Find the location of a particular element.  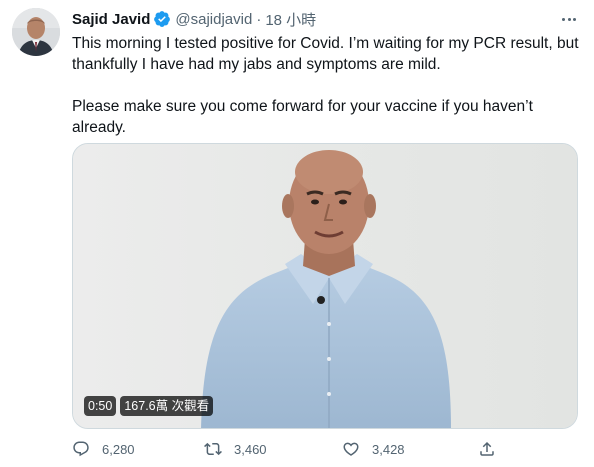

retweet-icon is located at coordinates (213, 449).